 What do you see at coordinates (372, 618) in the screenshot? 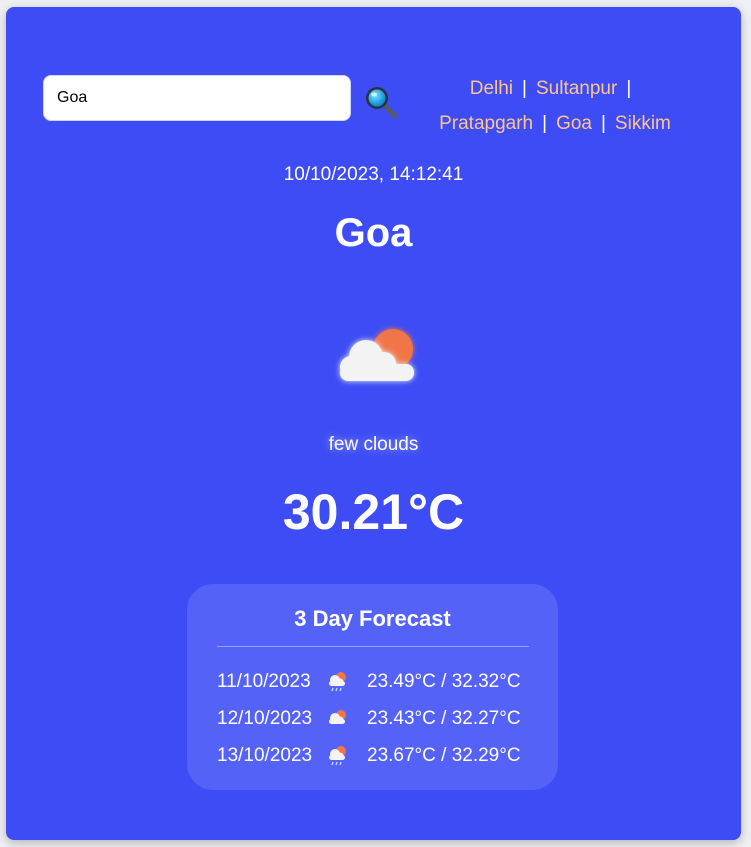
I see `forecast-title: 3 Day Forecast` at bounding box center [372, 618].